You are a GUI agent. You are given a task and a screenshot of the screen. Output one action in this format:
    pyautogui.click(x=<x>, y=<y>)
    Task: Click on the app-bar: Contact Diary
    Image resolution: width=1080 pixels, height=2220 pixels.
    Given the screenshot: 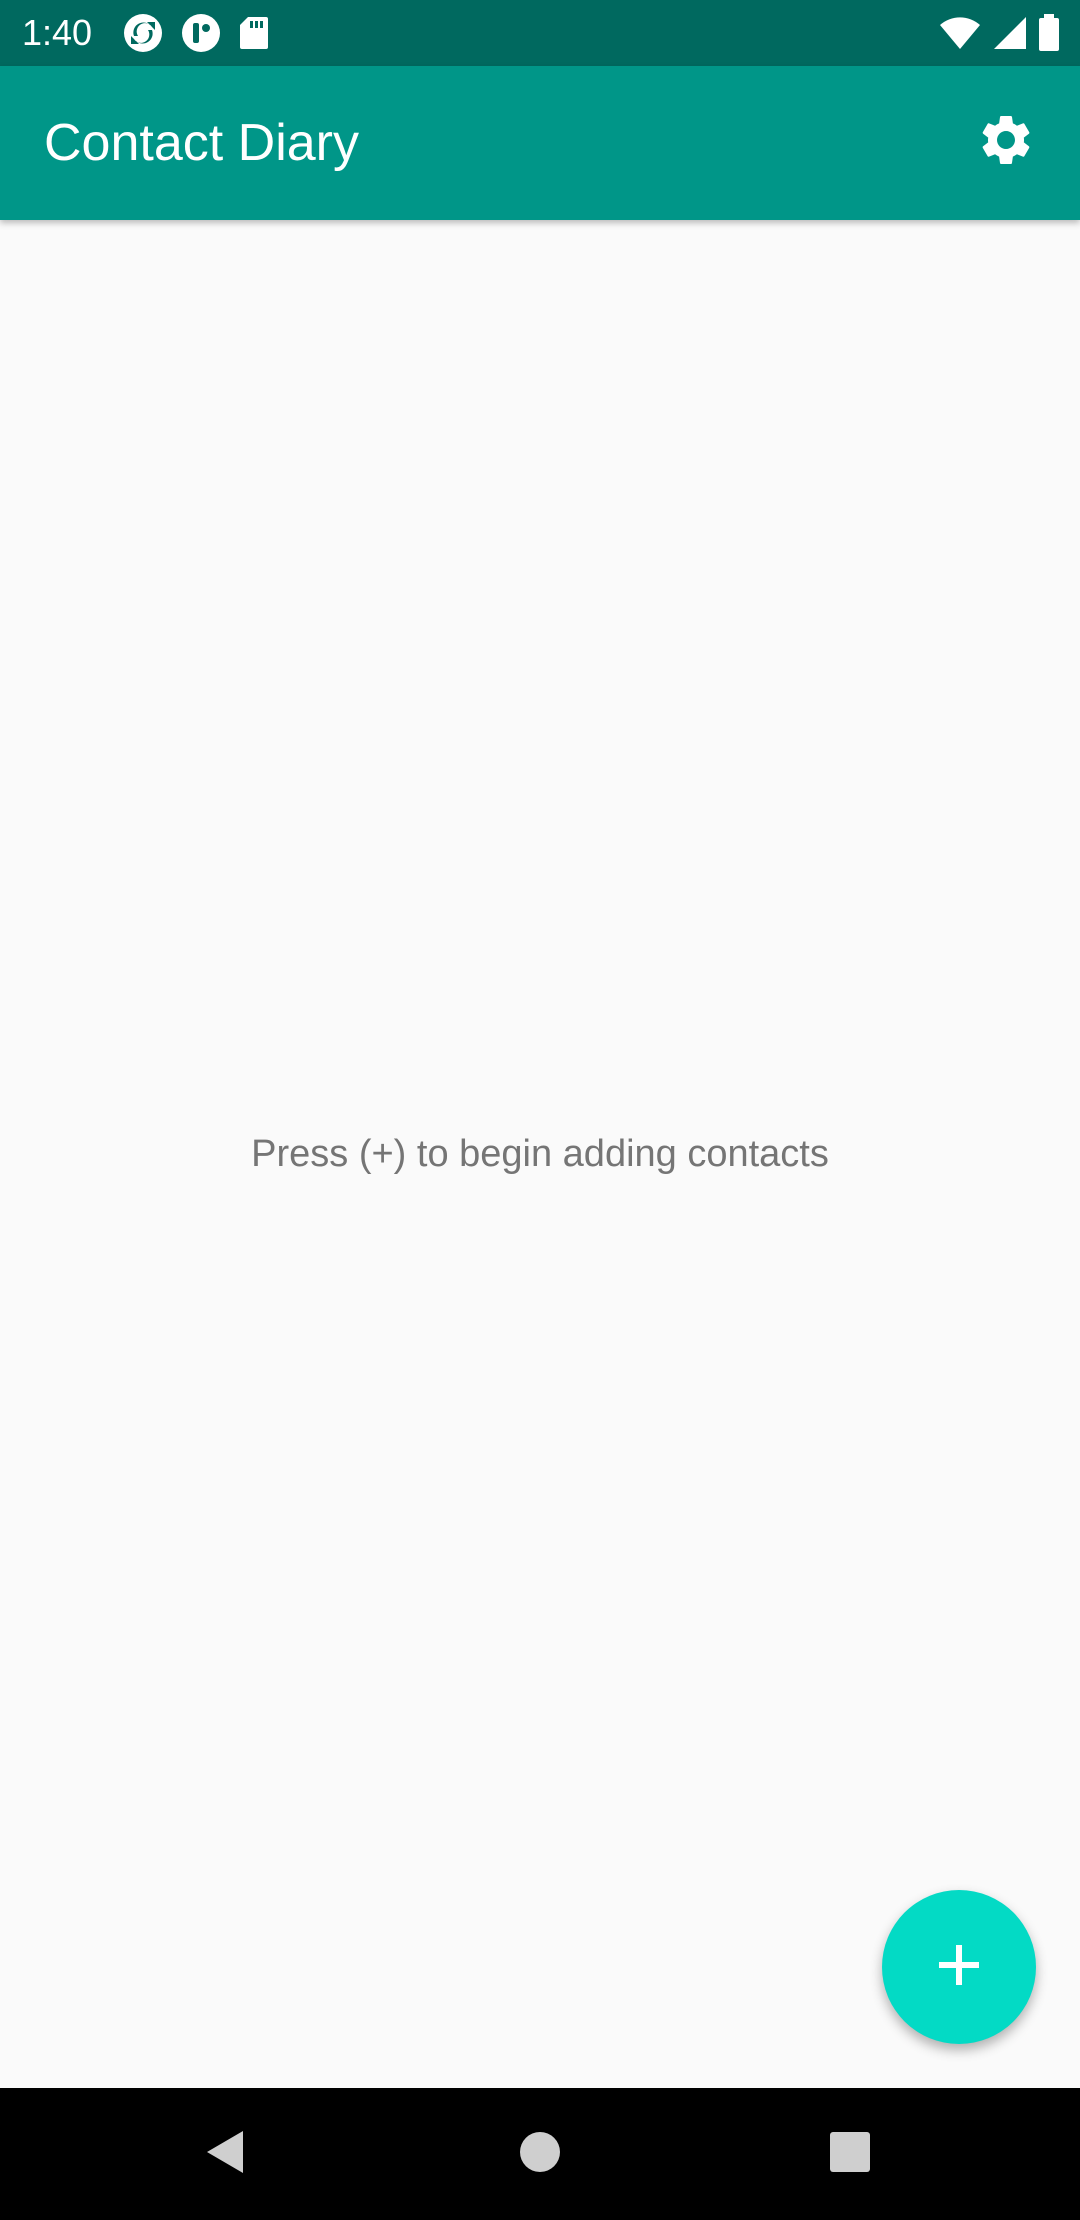 What is the action you would take?
    pyautogui.click(x=540, y=143)
    